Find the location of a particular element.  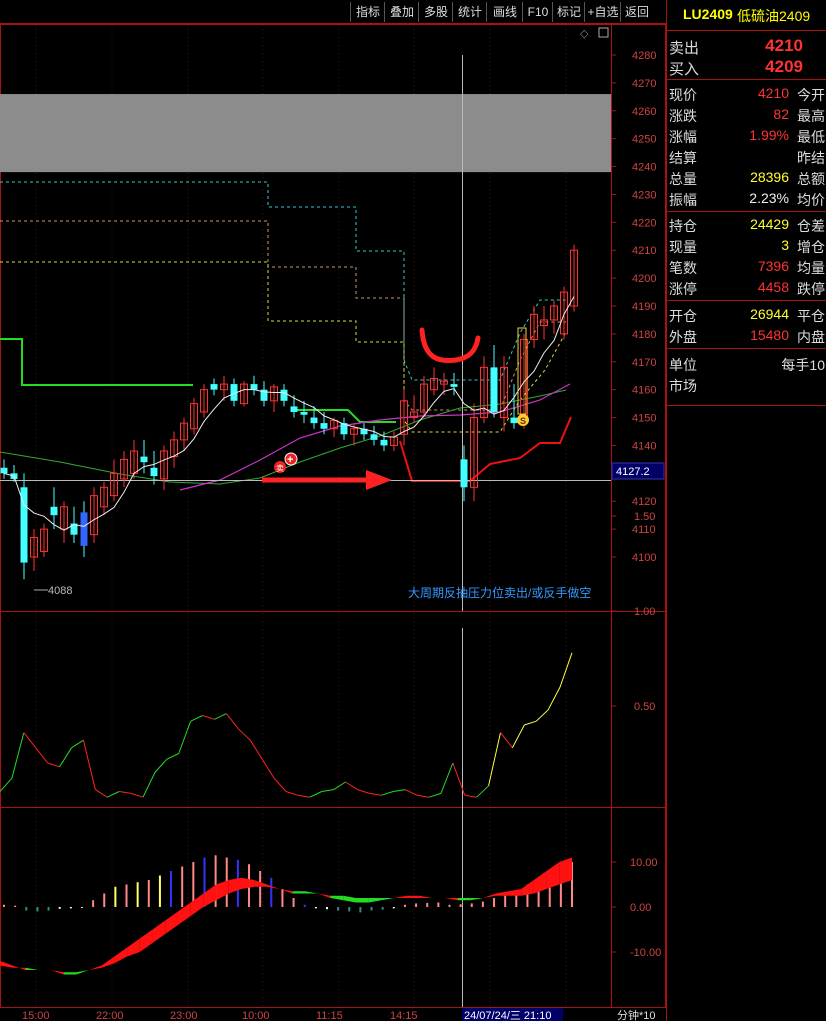

sell-badge-text: 卖 is located at coordinates (280, 468).